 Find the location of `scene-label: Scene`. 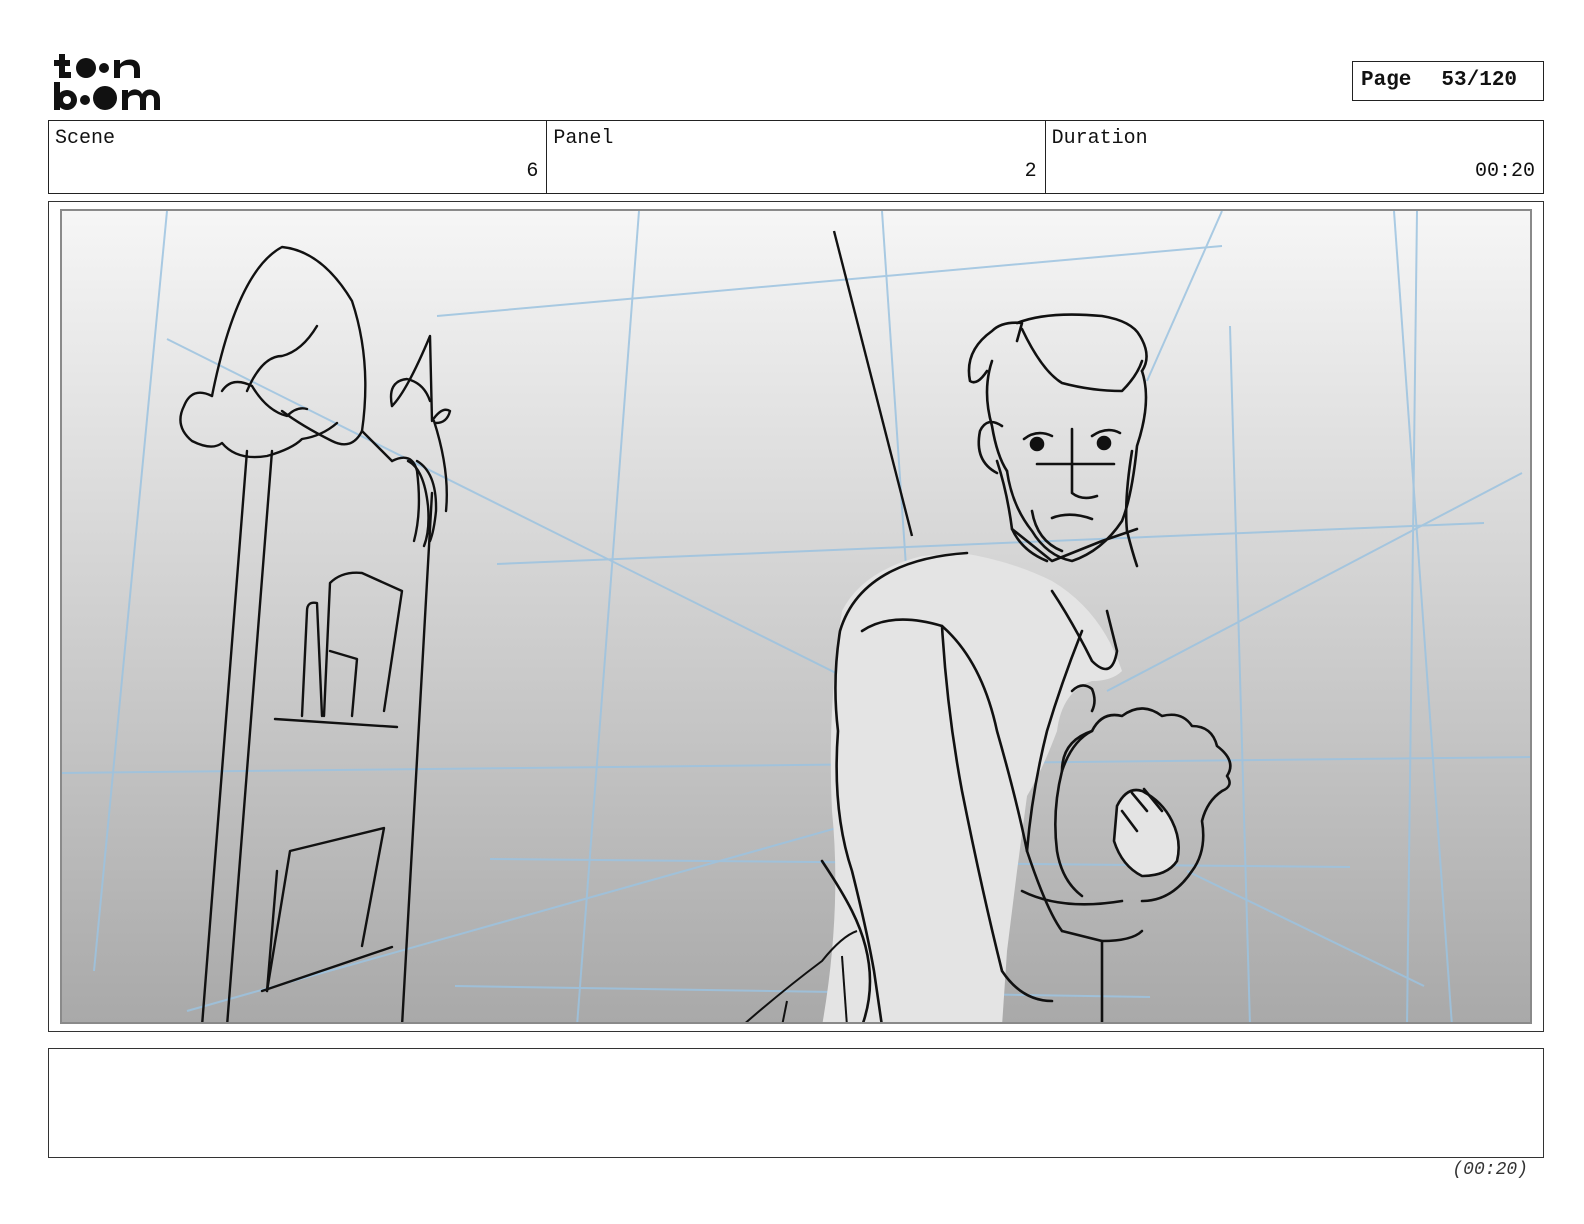

scene-label: Scene is located at coordinates (85, 138).